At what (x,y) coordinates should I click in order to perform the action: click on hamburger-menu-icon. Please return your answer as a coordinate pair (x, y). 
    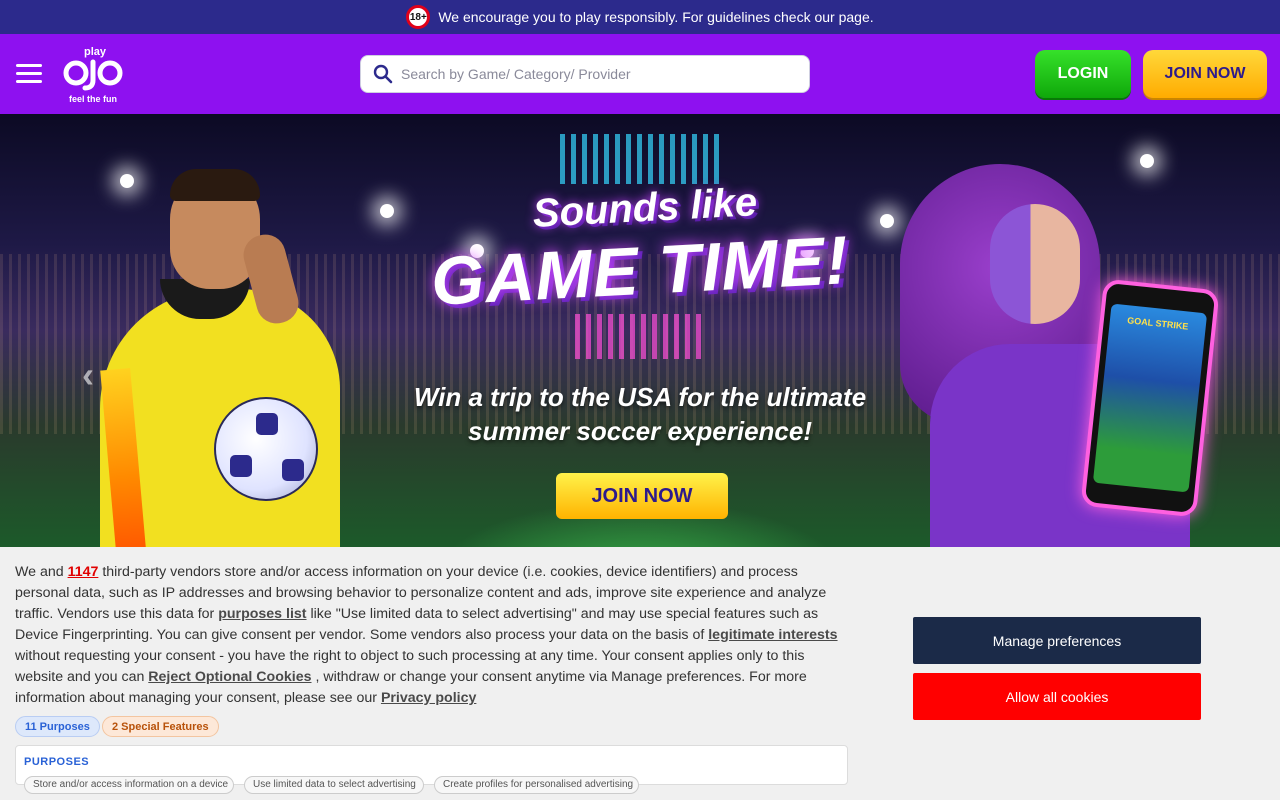
    Looking at the image, I should click on (29, 74).